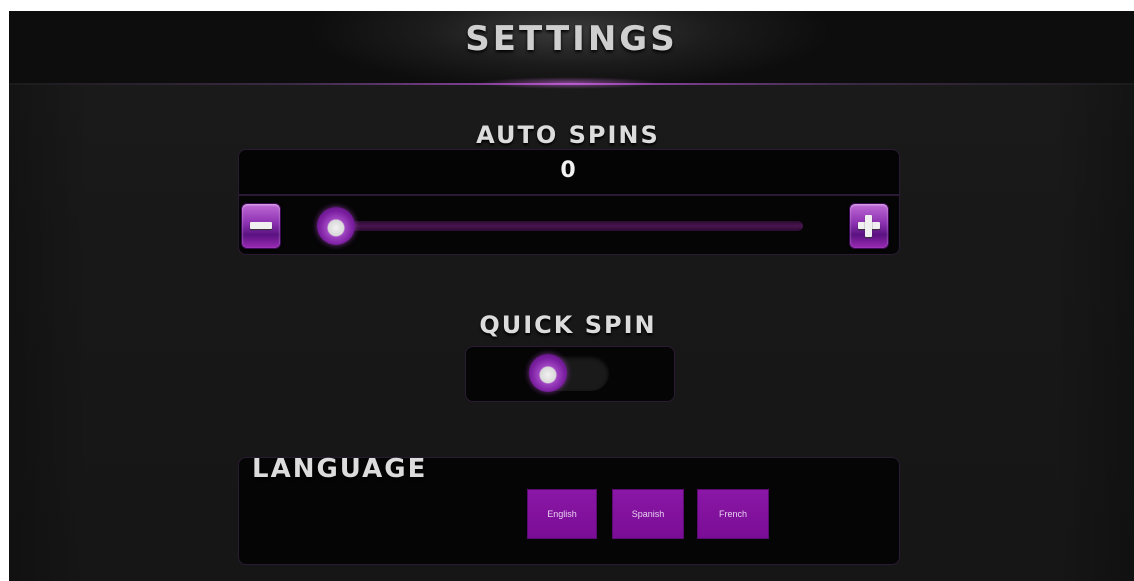 The image size is (1134, 581). I want to click on increment-button, so click(869, 226).